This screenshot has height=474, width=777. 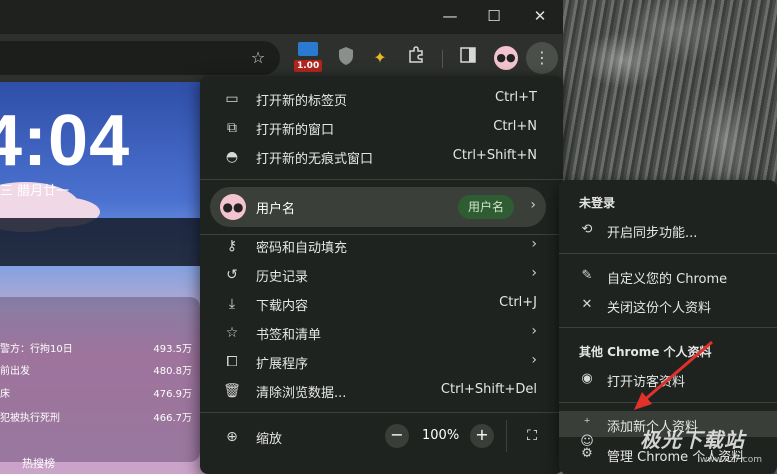 What do you see at coordinates (308, 57) in the screenshot?
I see `extension-badge-icon: 1.00` at bounding box center [308, 57].